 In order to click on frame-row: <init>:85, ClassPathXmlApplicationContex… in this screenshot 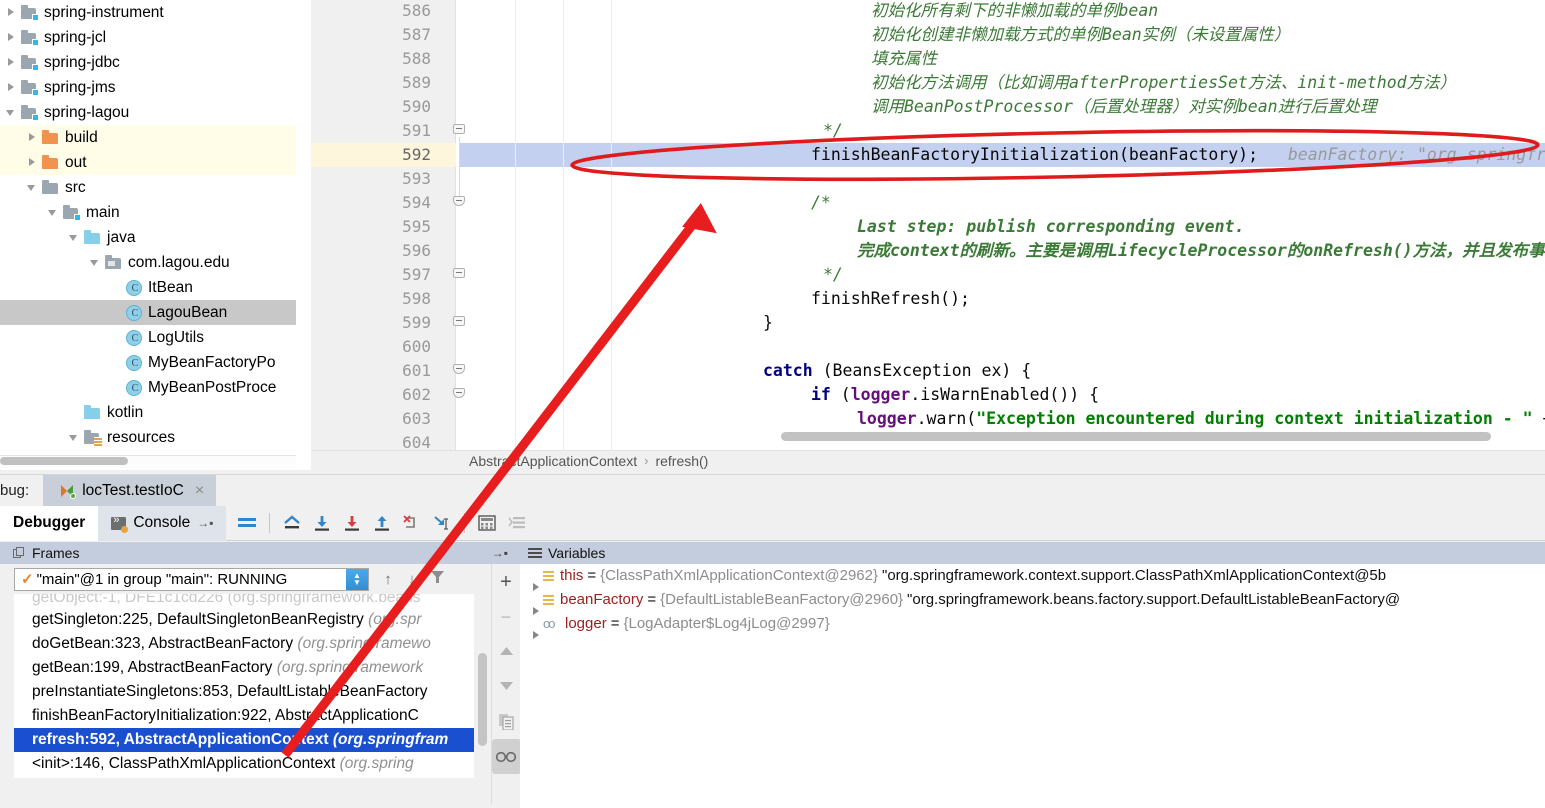, I will do `click(244, 777)`.